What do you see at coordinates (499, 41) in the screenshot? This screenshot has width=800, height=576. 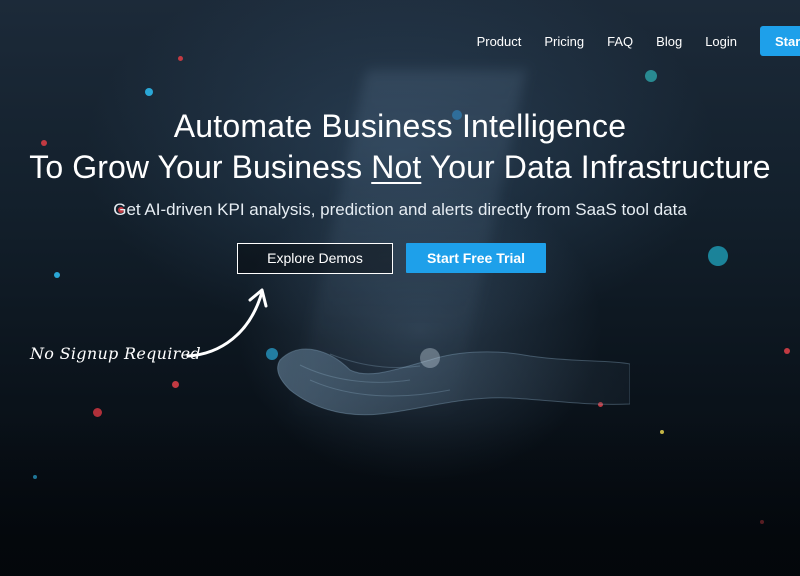 I see `nav-link-product: Product` at bounding box center [499, 41].